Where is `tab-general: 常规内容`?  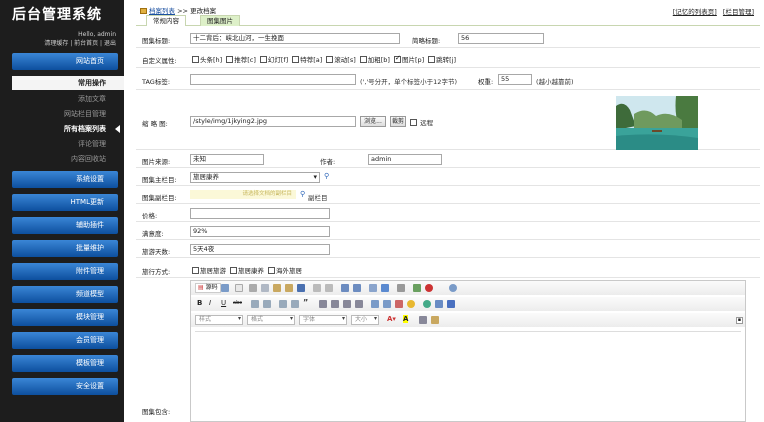 tab-general: 常规内容 is located at coordinates (166, 20).